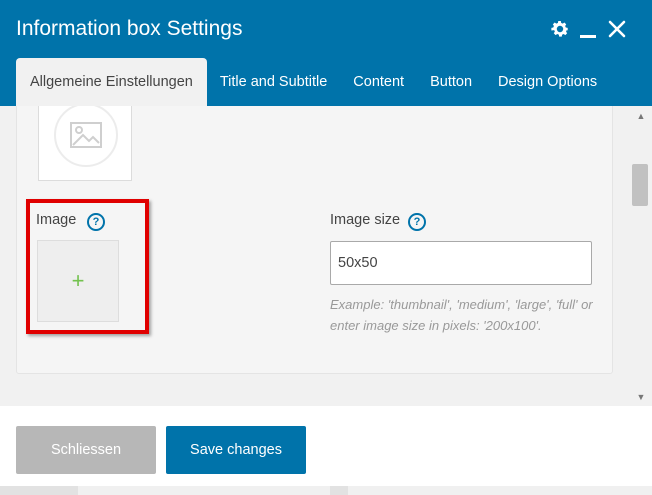  I want to click on minimize-icon, so click(588, 29).